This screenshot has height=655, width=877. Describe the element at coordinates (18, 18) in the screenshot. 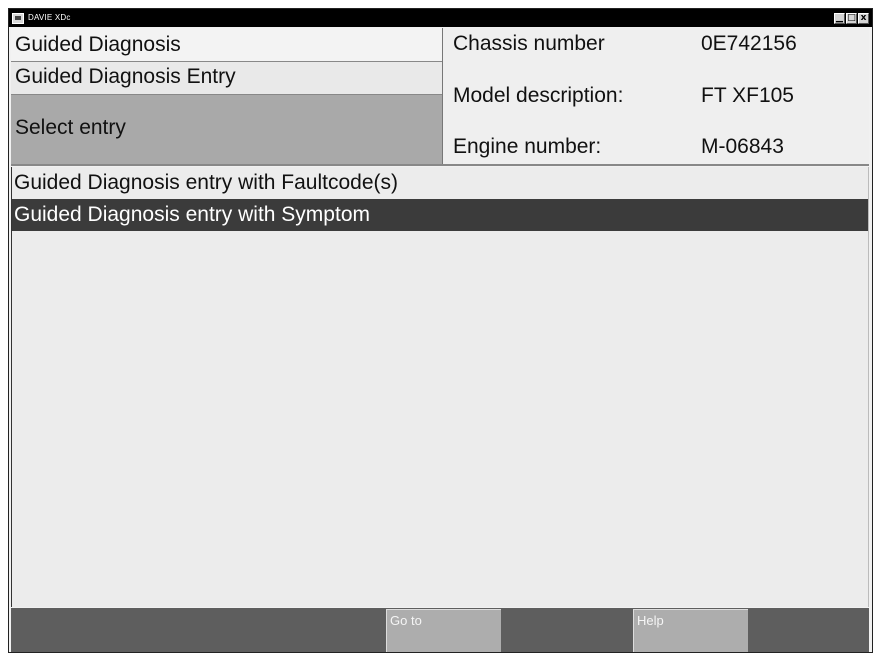

I see `app-icon` at that location.